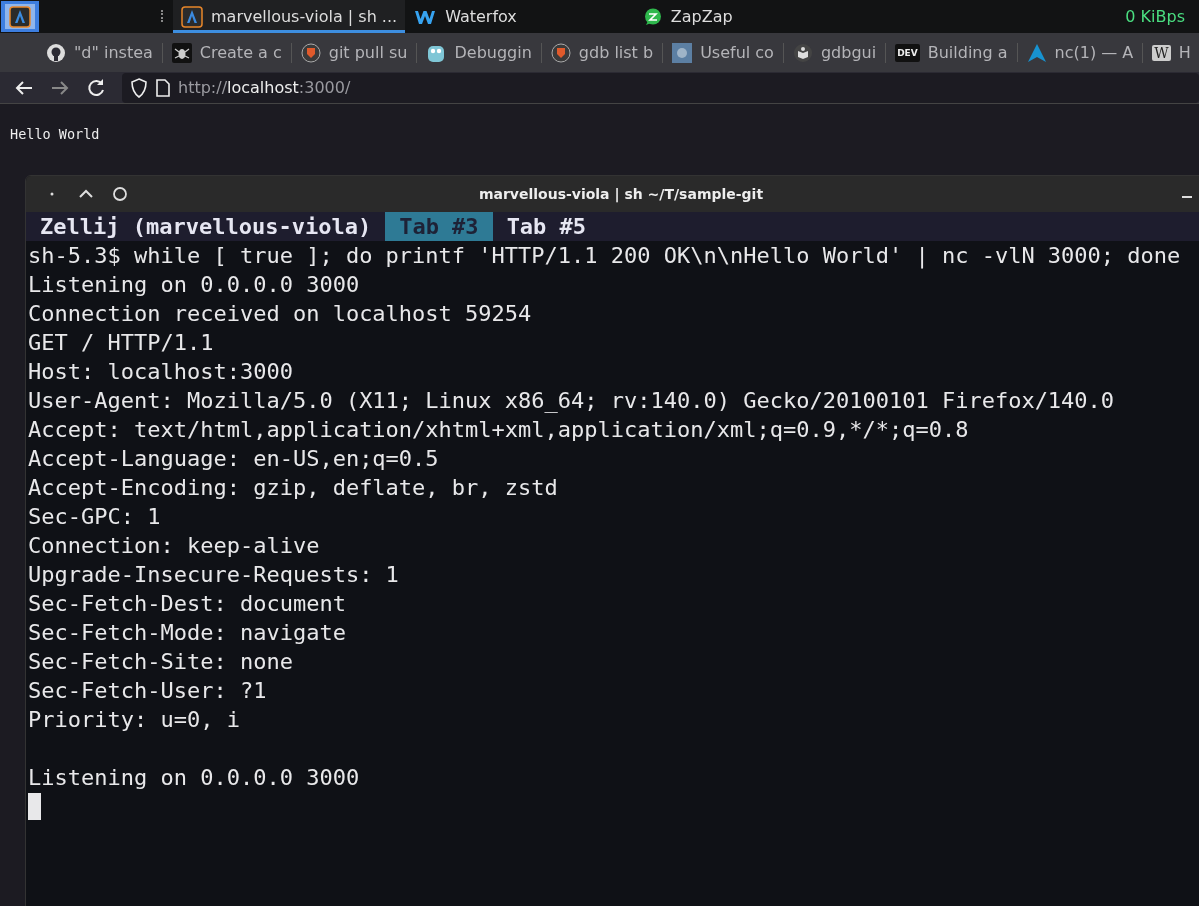 This screenshot has height=906, width=1199. Describe the element at coordinates (187, 604) in the screenshot. I see `terminal-line: Sec-Fetch-Dest: document` at that location.